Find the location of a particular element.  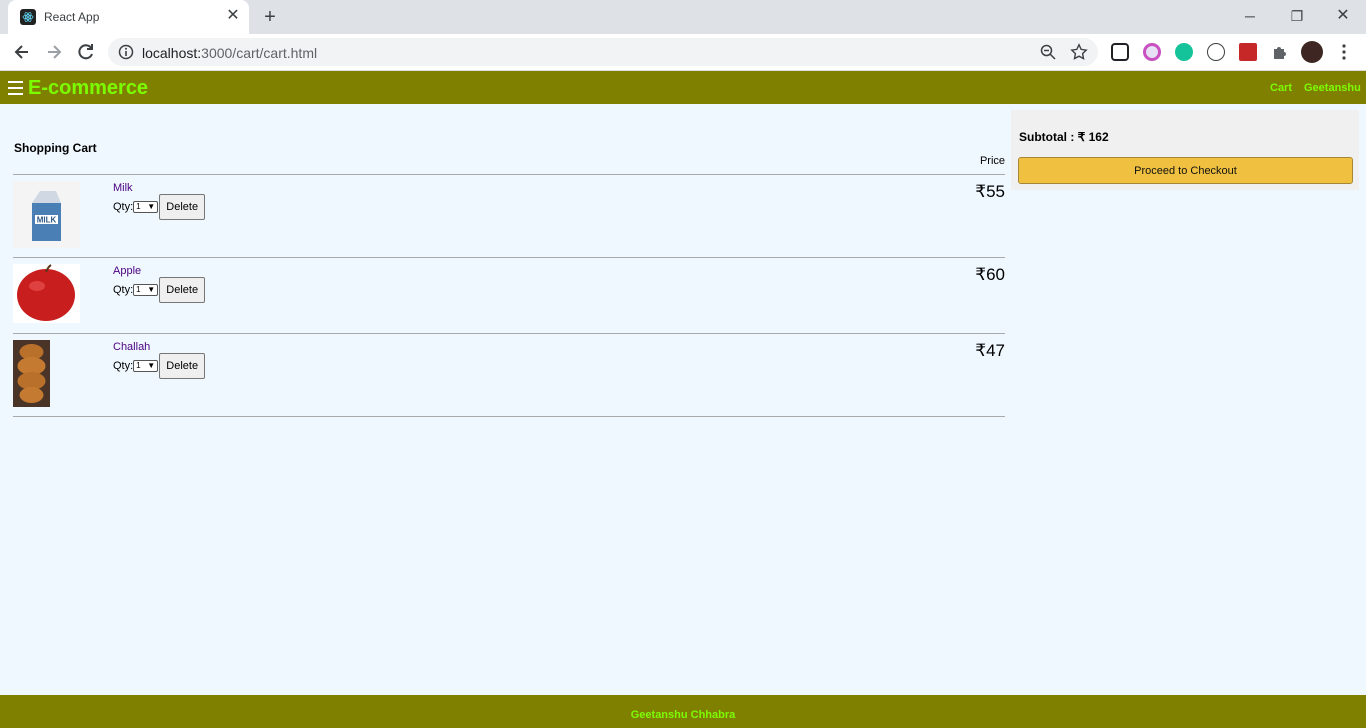

star-icon is located at coordinates (1079, 52).